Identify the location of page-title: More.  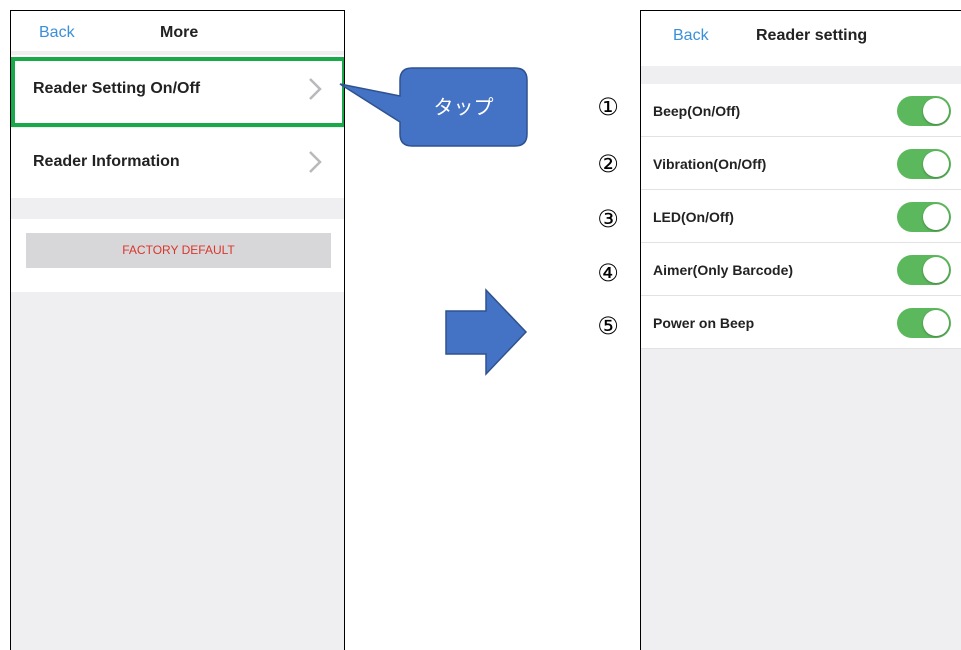
(179, 32).